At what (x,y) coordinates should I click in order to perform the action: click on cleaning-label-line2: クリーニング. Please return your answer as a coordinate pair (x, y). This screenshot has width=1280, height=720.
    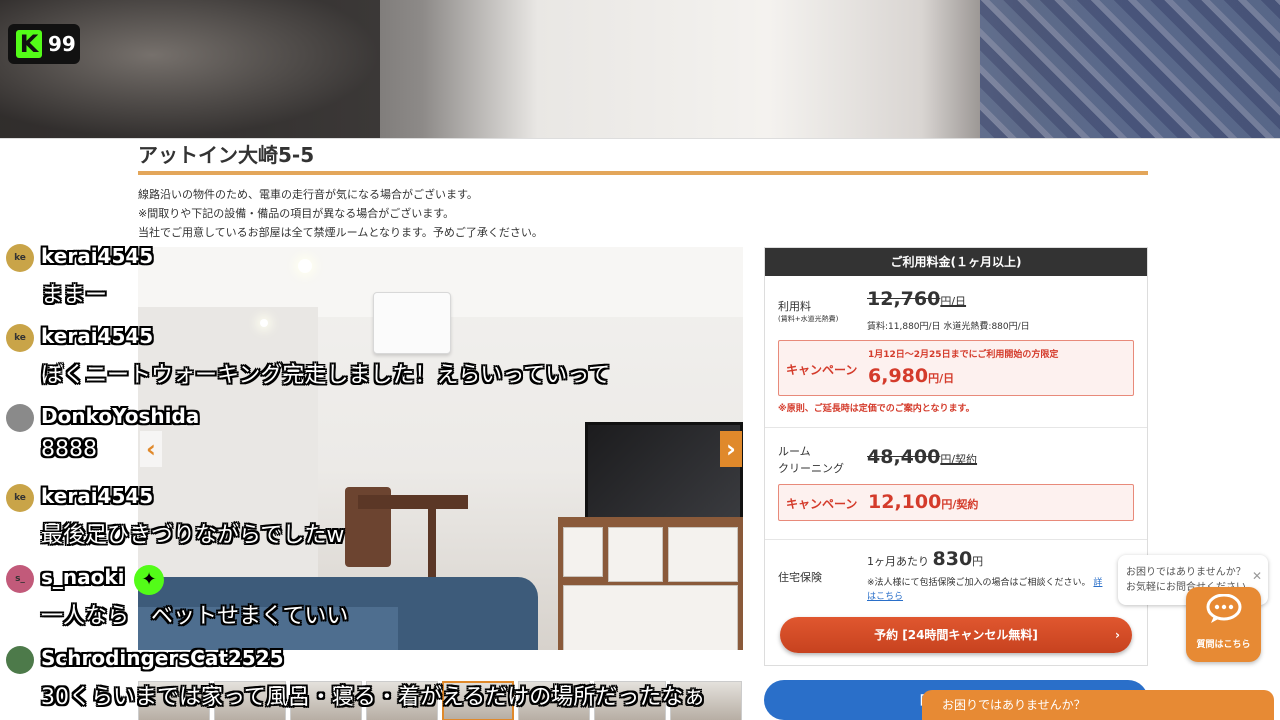
    Looking at the image, I should click on (811, 468).